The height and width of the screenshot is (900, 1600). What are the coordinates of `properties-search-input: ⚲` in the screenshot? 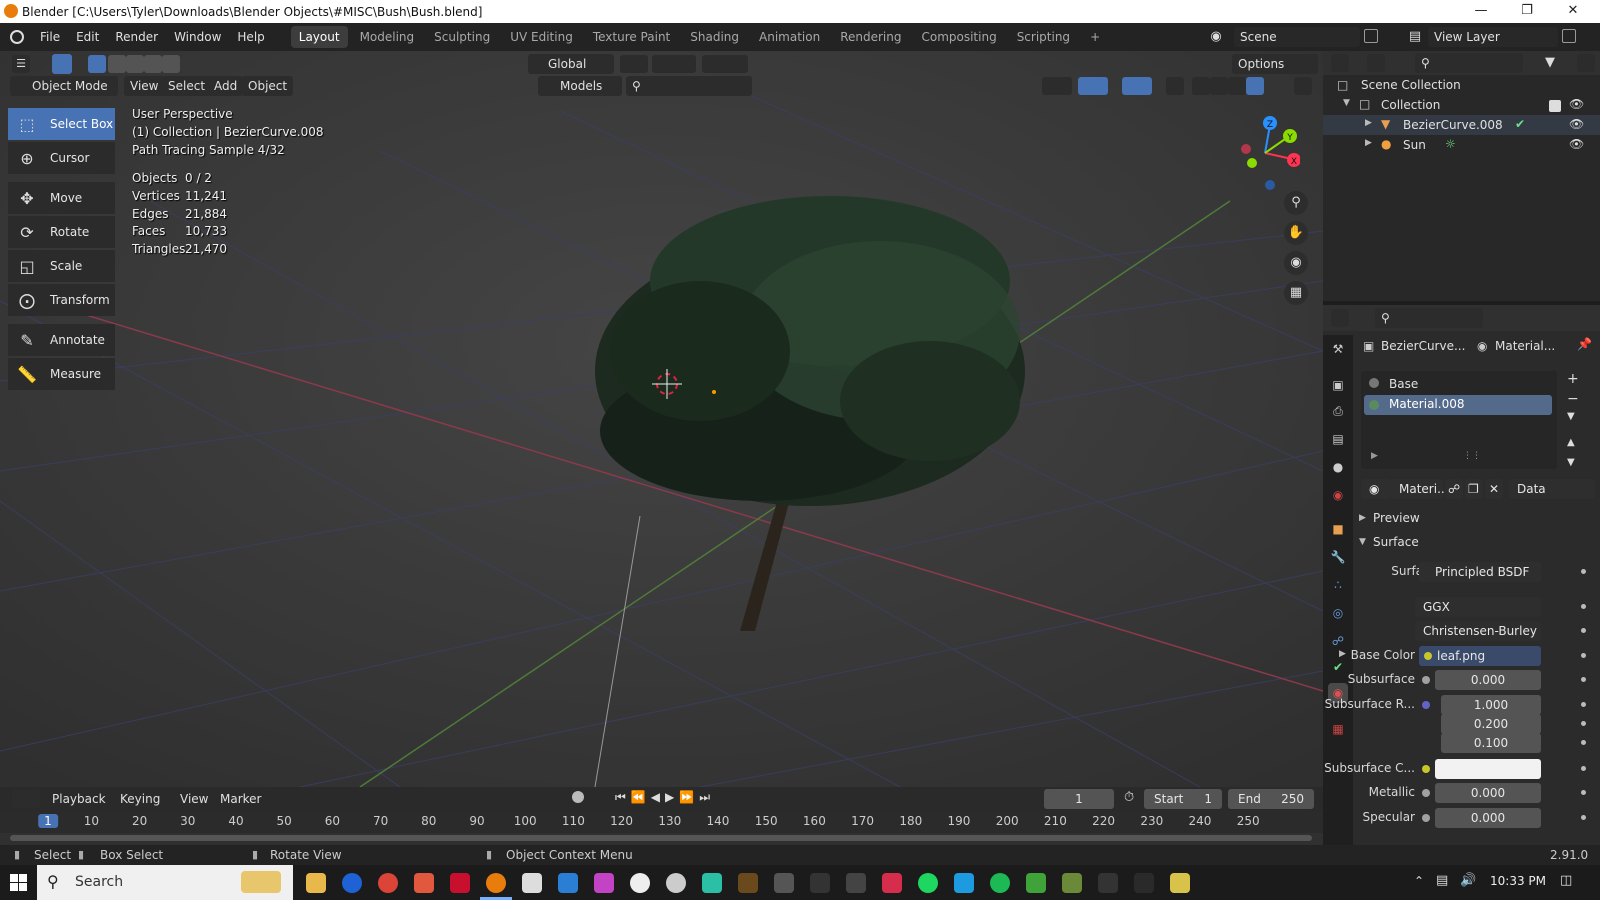 It's located at (1429, 318).